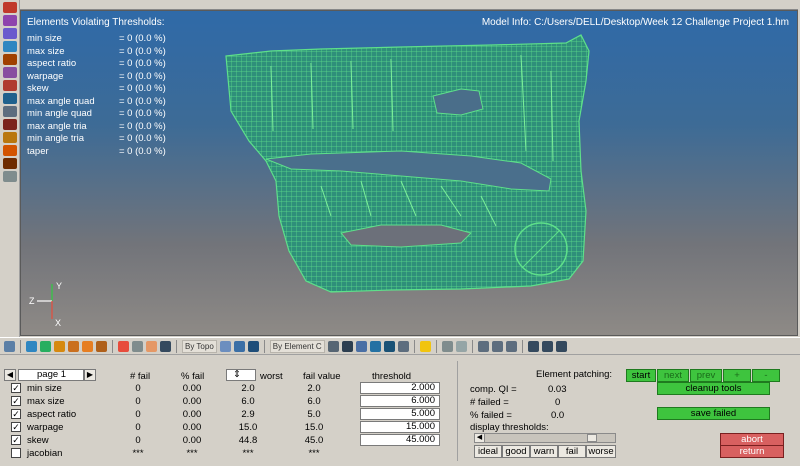  Describe the element at coordinates (347, 346) in the screenshot. I see `wireframe-icon` at that location.